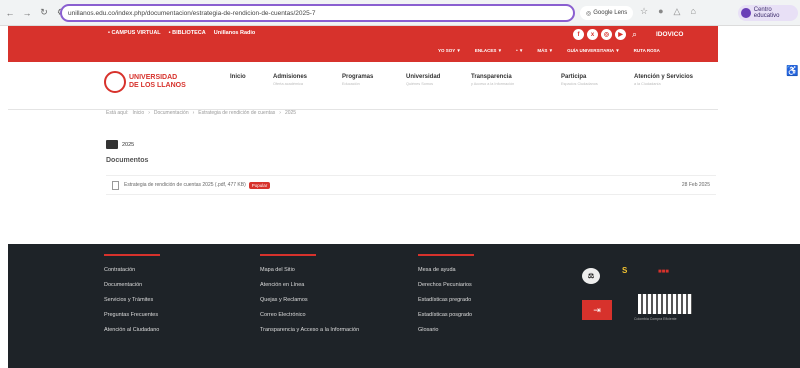  What do you see at coordinates (259, 185) in the screenshot?
I see `popular-badge: Popular` at bounding box center [259, 185].